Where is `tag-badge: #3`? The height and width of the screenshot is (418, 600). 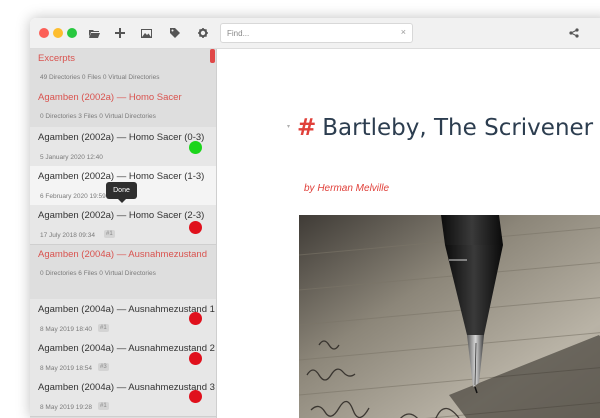
tag-badge: #3 is located at coordinates (103, 367).